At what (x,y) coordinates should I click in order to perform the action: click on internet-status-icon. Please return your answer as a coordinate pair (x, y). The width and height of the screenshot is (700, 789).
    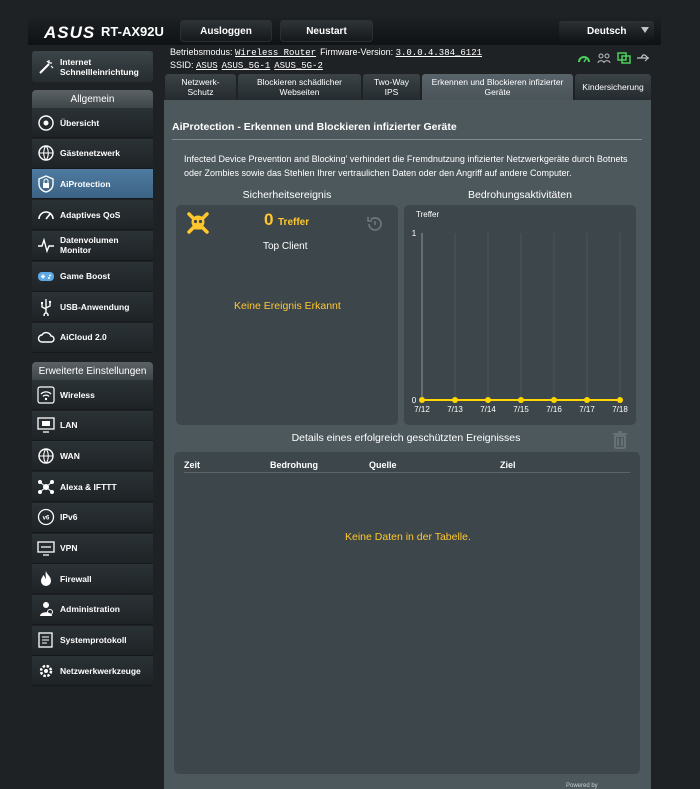
    Looking at the image, I should click on (584, 58).